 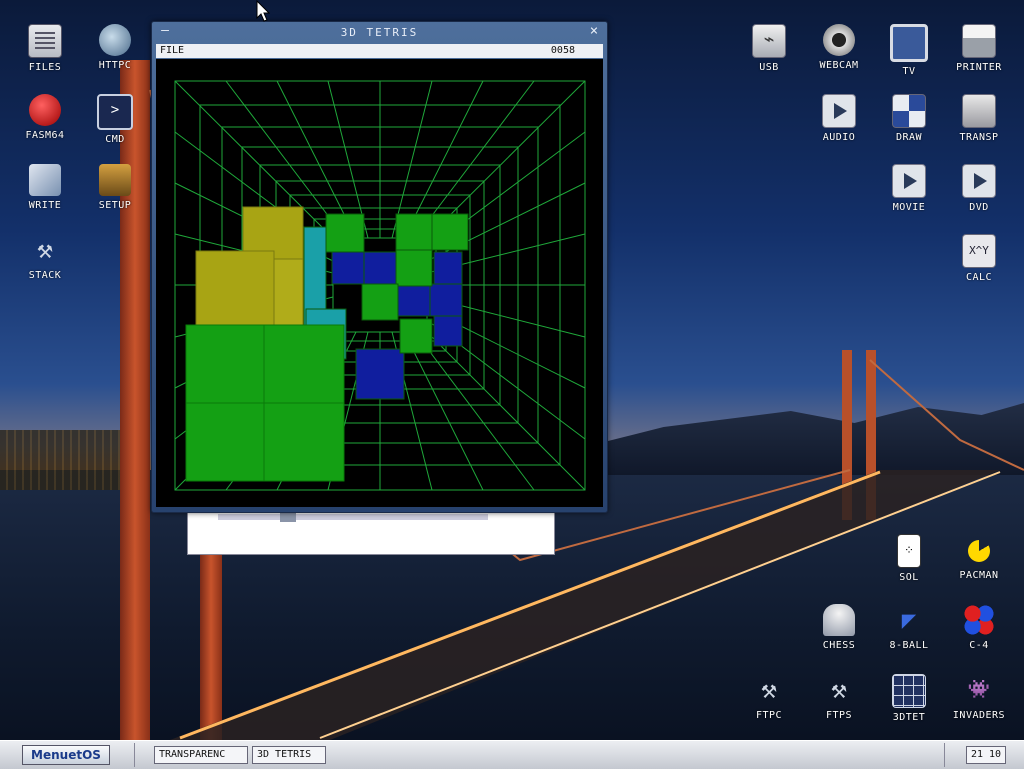 What do you see at coordinates (839, 65) in the screenshot?
I see `icon-label: WEBCAM` at bounding box center [839, 65].